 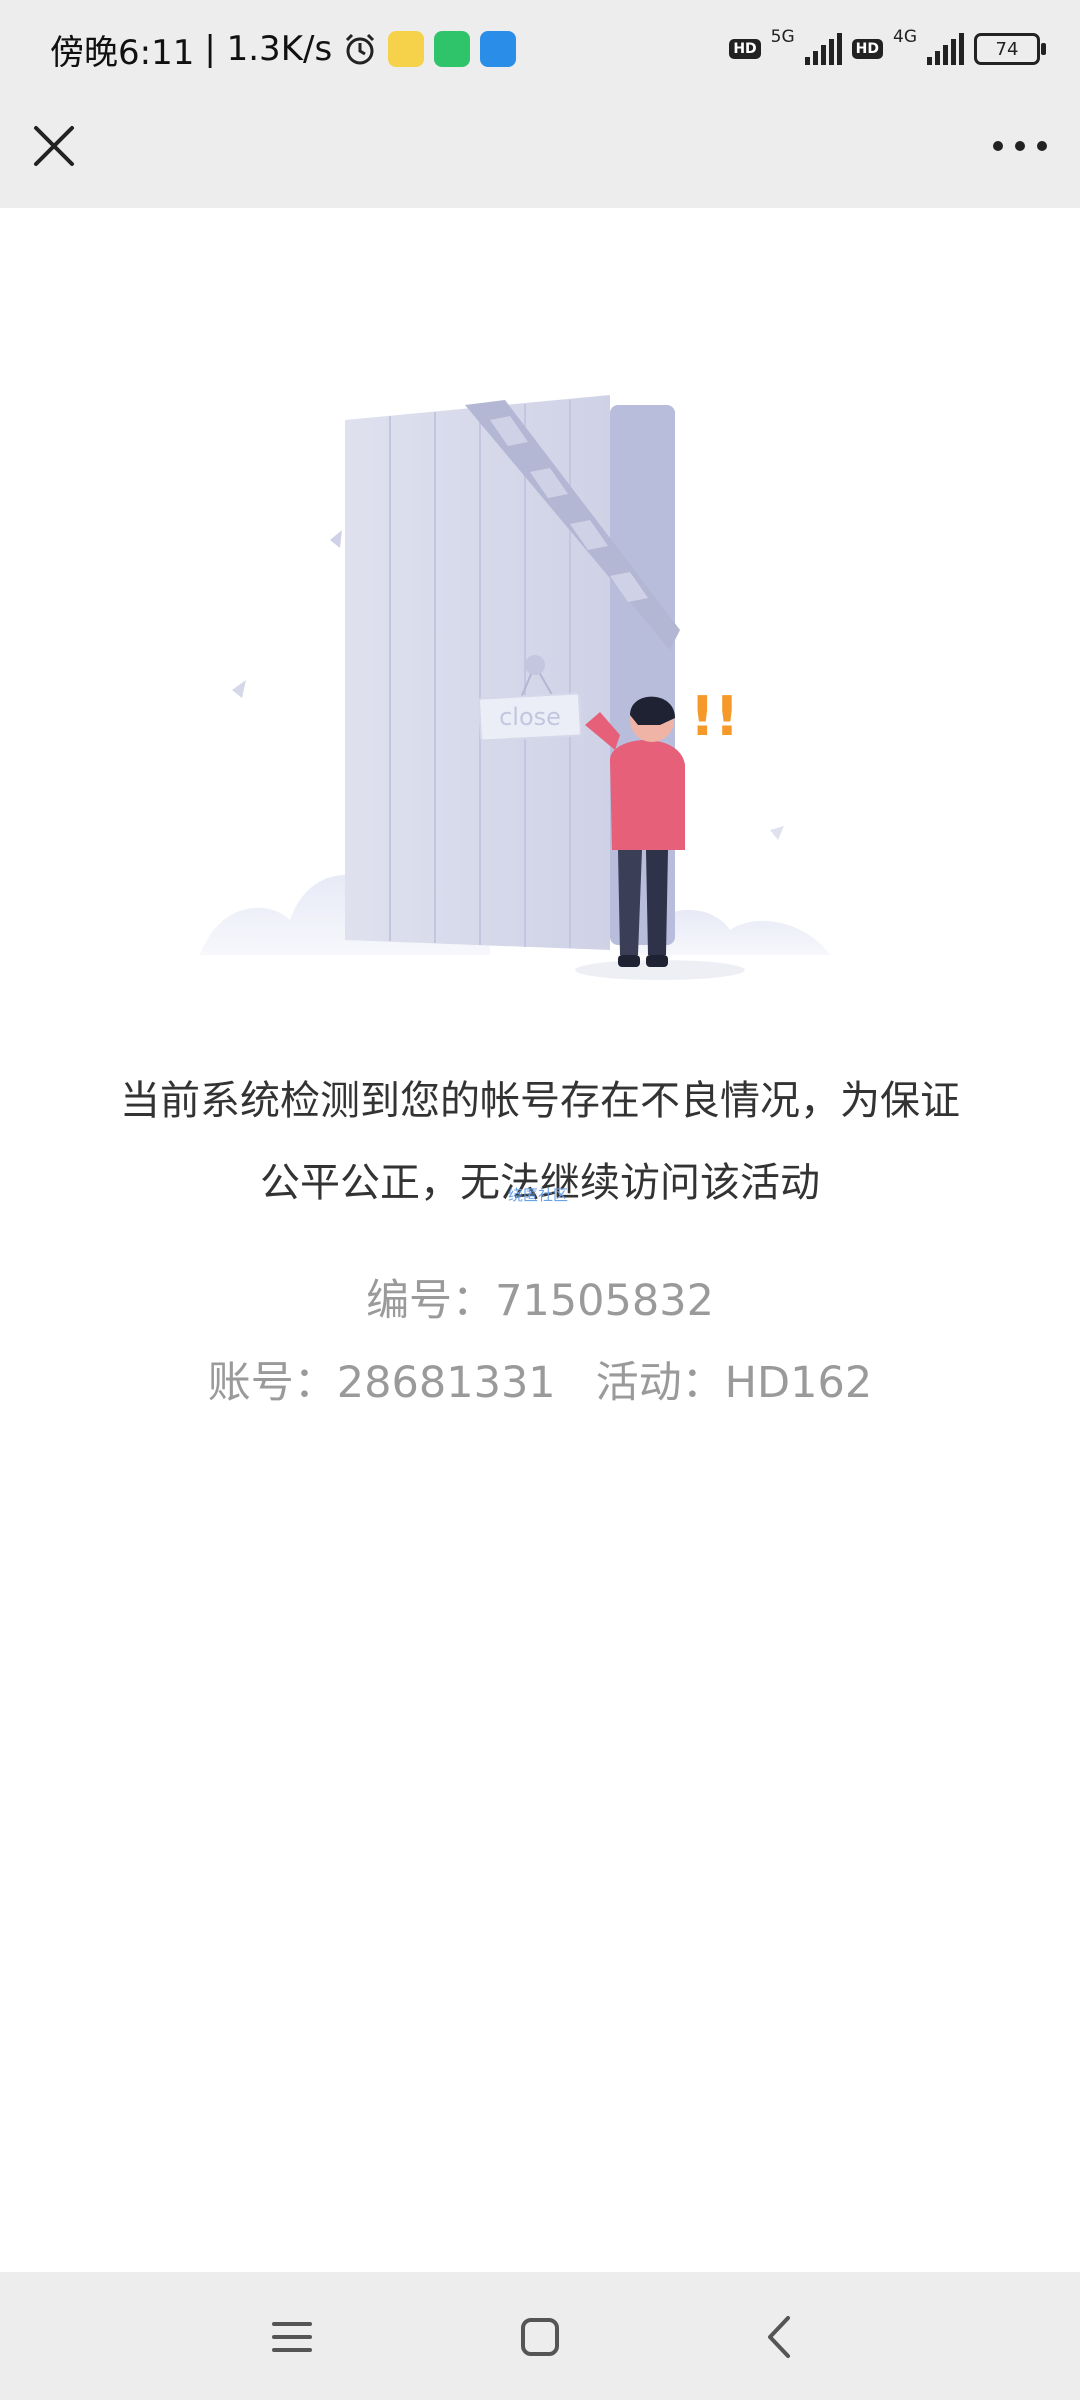 I want to click on home-button, so click(x=540, y=2337).